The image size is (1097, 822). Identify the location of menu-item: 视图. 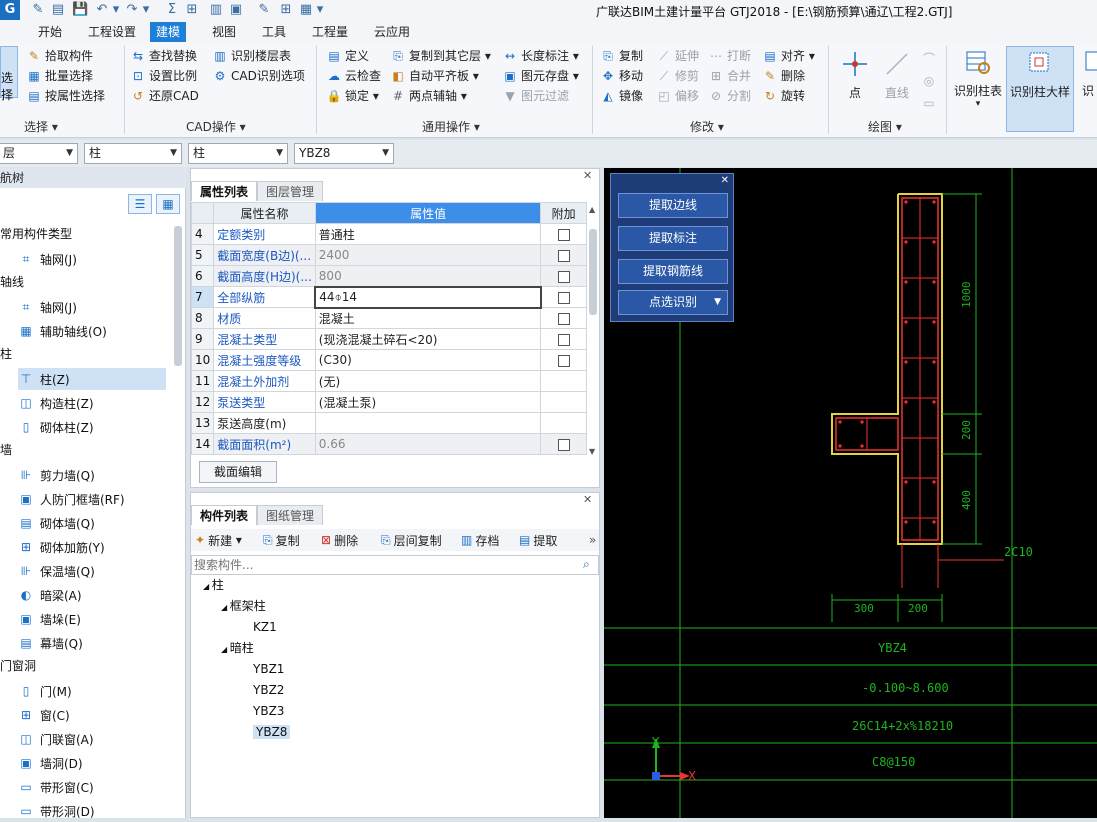
(224, 32).